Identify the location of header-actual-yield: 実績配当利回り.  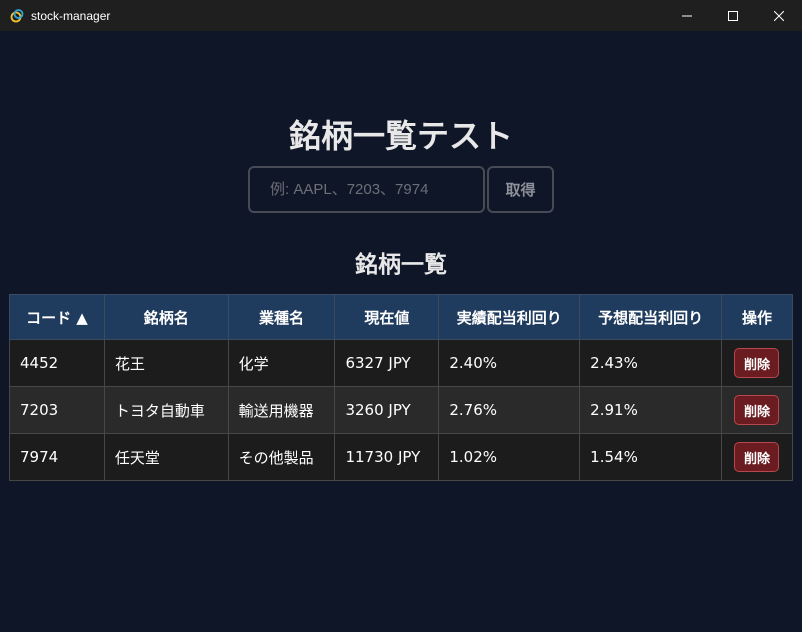
(509, 317).